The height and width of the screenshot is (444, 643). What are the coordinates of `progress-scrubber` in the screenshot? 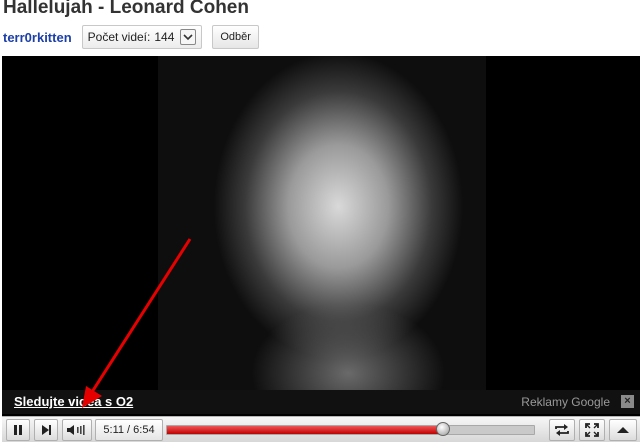 It's located at (442, 429).